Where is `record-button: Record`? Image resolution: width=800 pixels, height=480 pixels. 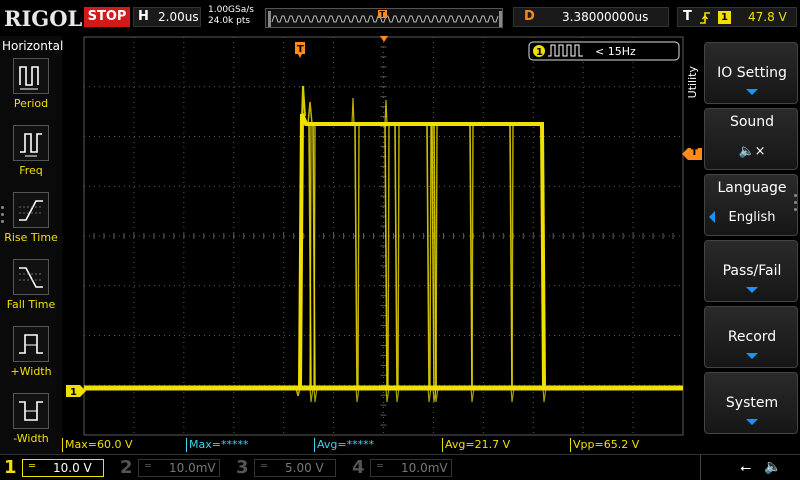 record-button: Record is located at coordinates (751, 337).